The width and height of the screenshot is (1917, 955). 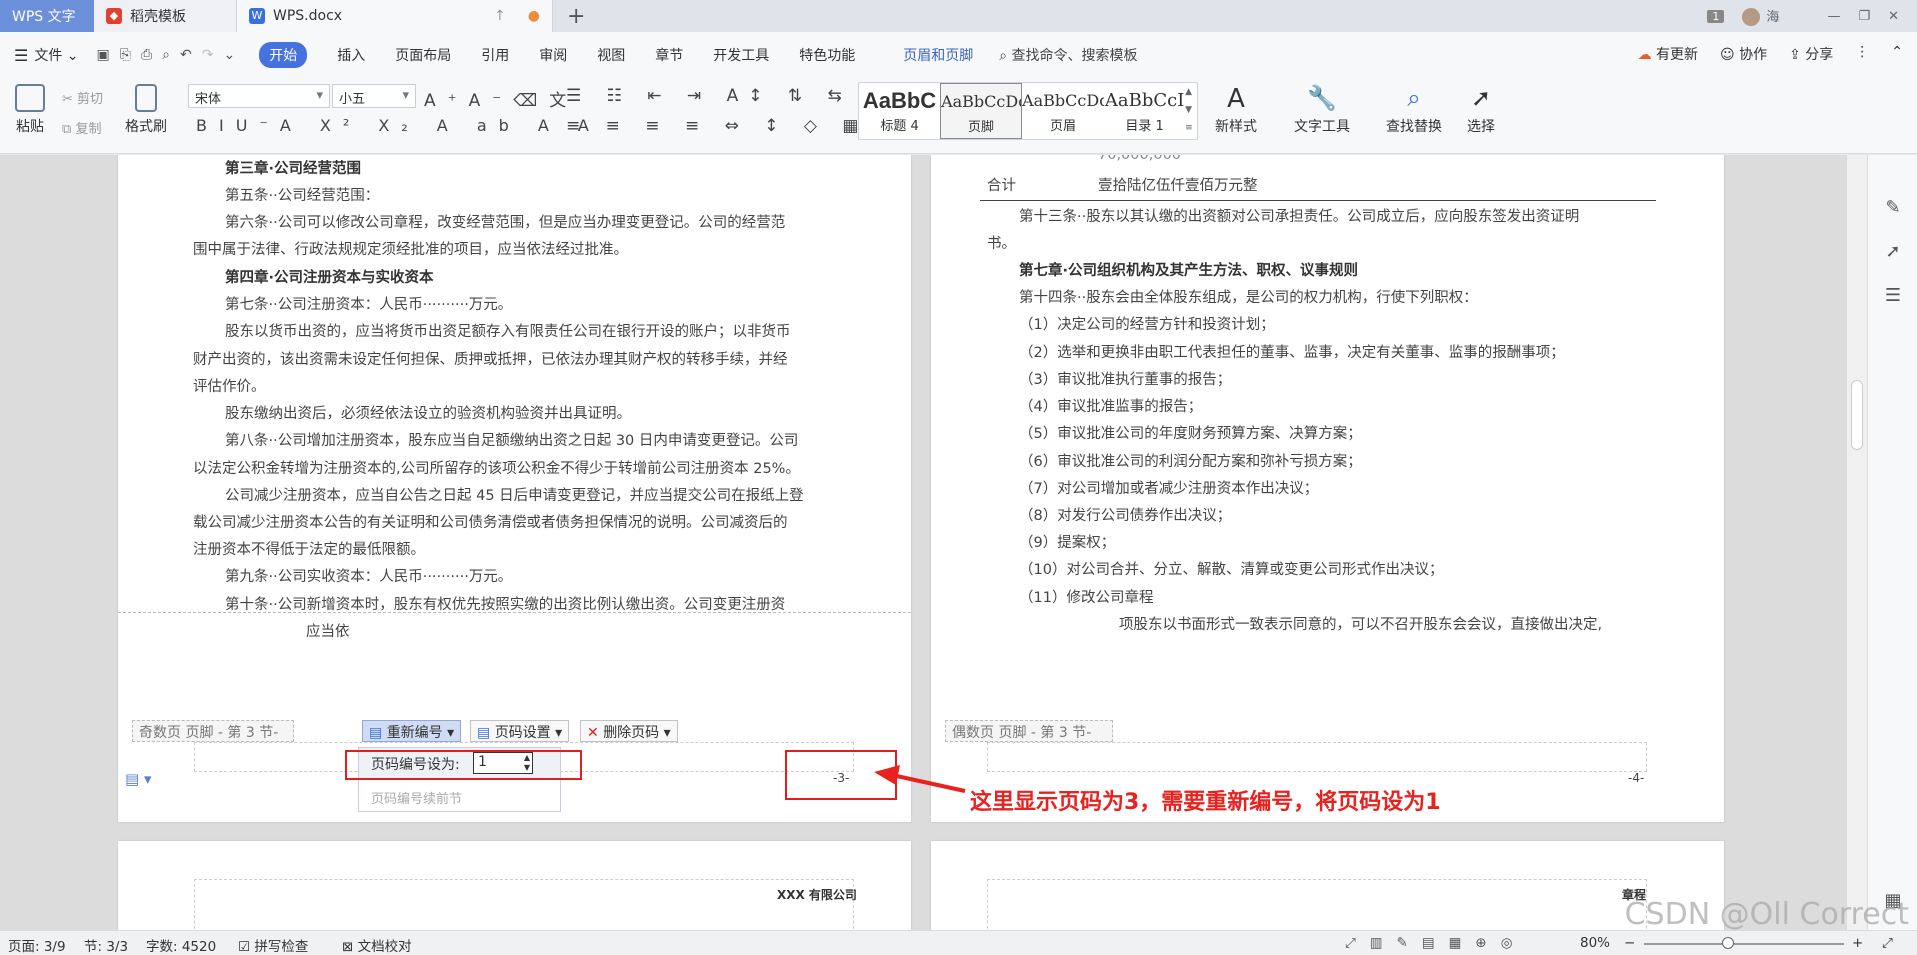 What do you see at coordinates (1795, 55) in the screenshot?
I see `share-icon: ⇪` at bounding box center [1795, 55].